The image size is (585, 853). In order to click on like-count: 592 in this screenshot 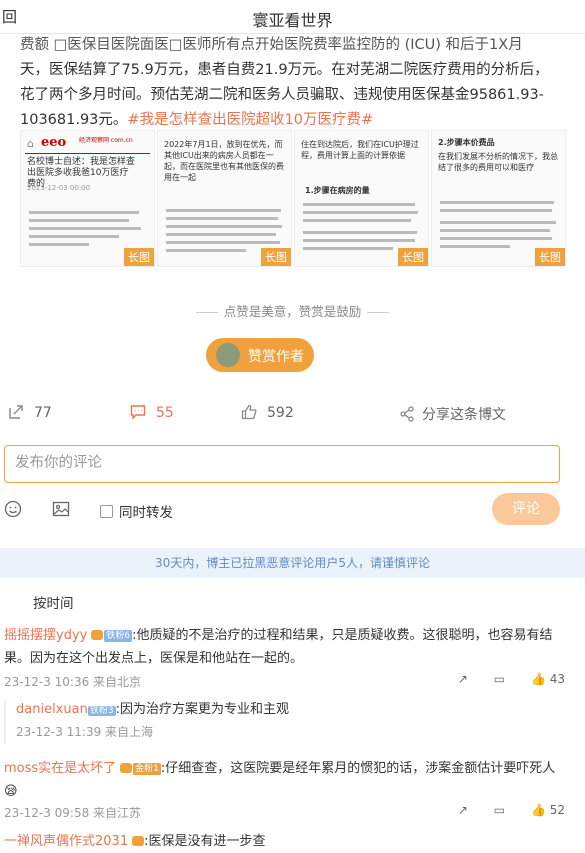, I will do `click(280, 413)`.